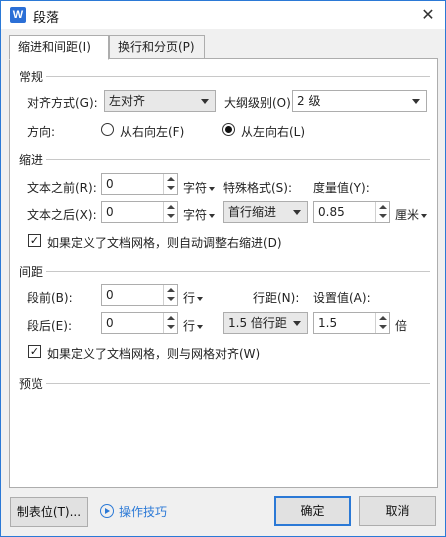 The image size is (446, 537). Describe the element at coordinates (238, 76) in the screenshot. I see `general-divider` at that location.